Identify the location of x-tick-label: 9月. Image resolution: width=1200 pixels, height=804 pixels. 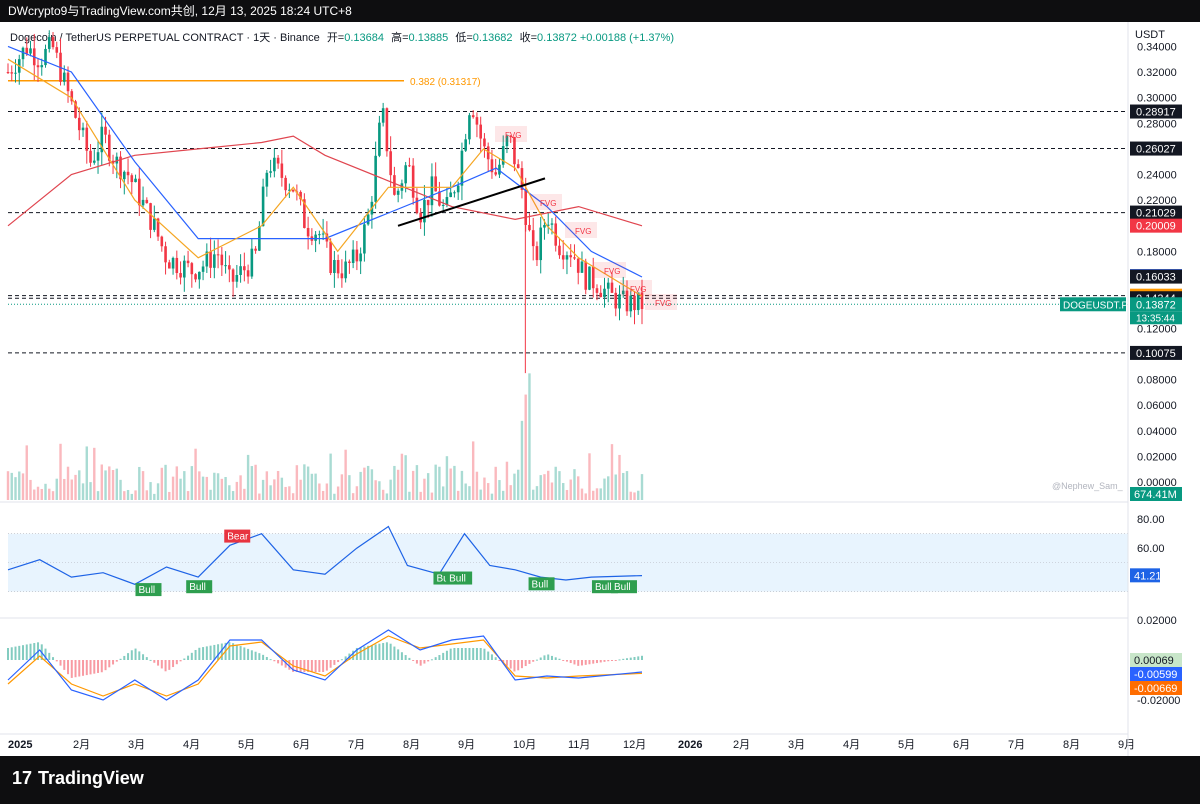
(466, 745).